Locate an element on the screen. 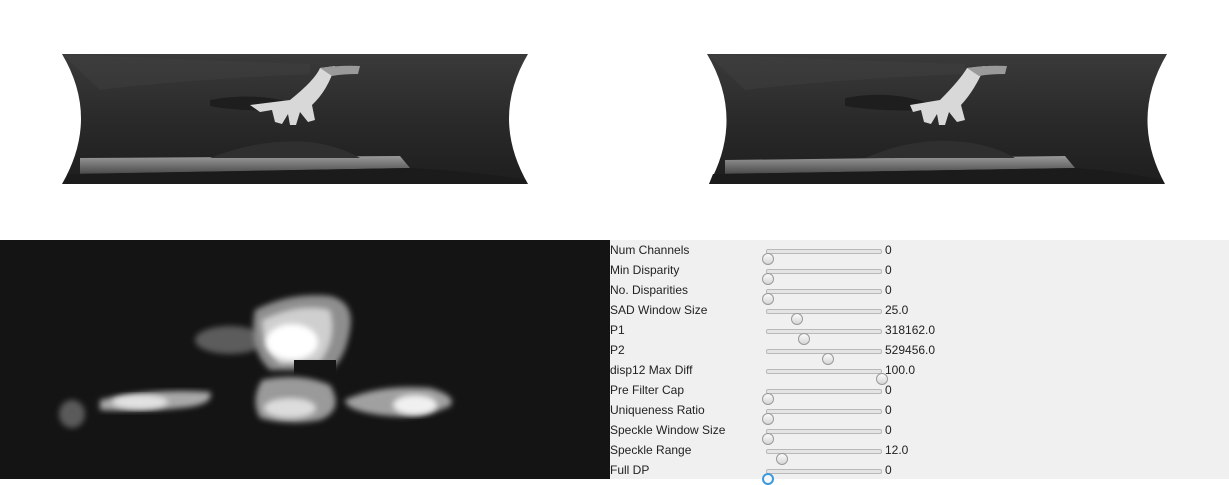 The width and height of the screenshot is (1229, 485). pre-filter-cap-slider is located at coordinates (822, 397).